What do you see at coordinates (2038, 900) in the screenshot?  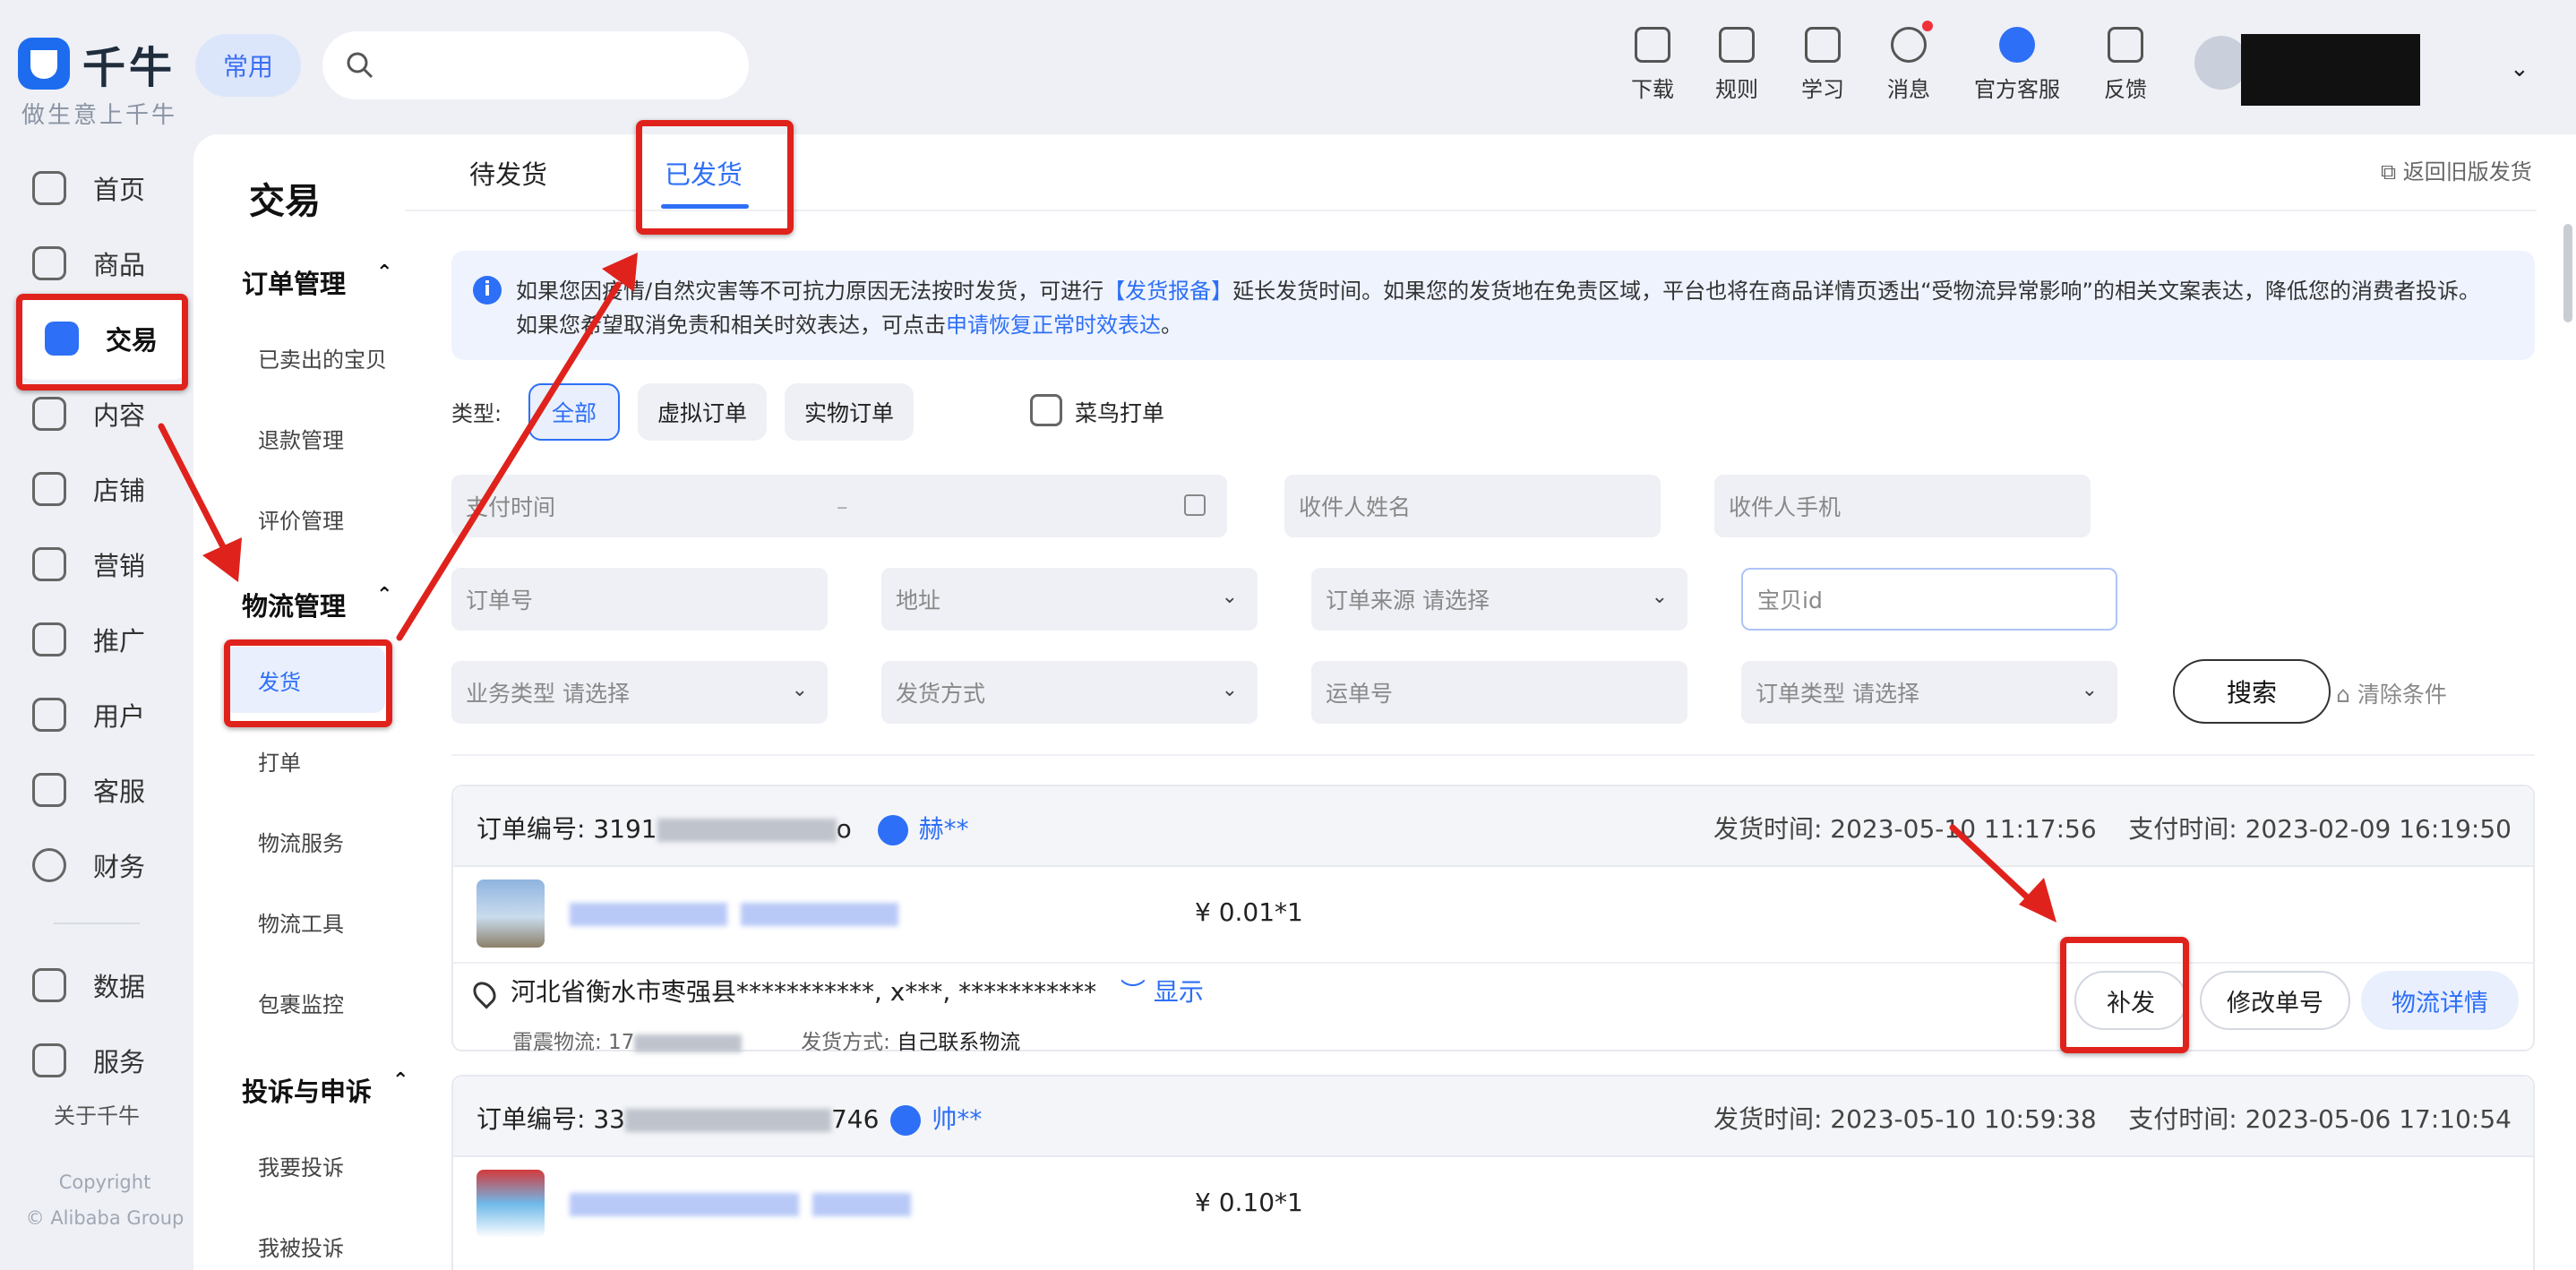 I see `annotation-arrowhead` at bounding box center [2038, 900].